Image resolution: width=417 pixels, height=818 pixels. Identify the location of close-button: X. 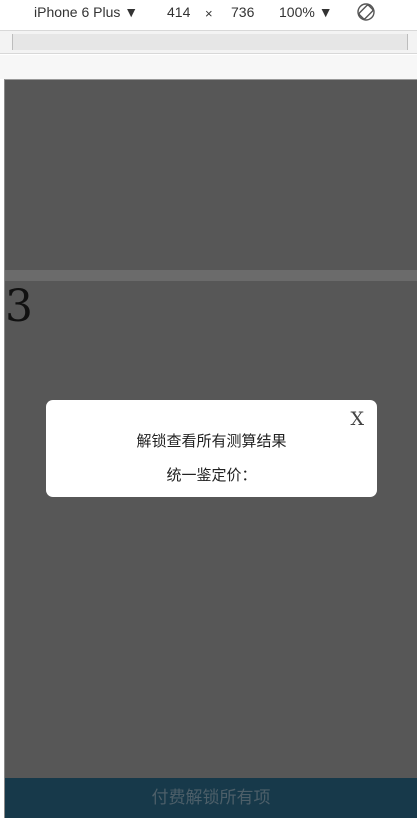
(357, 419).